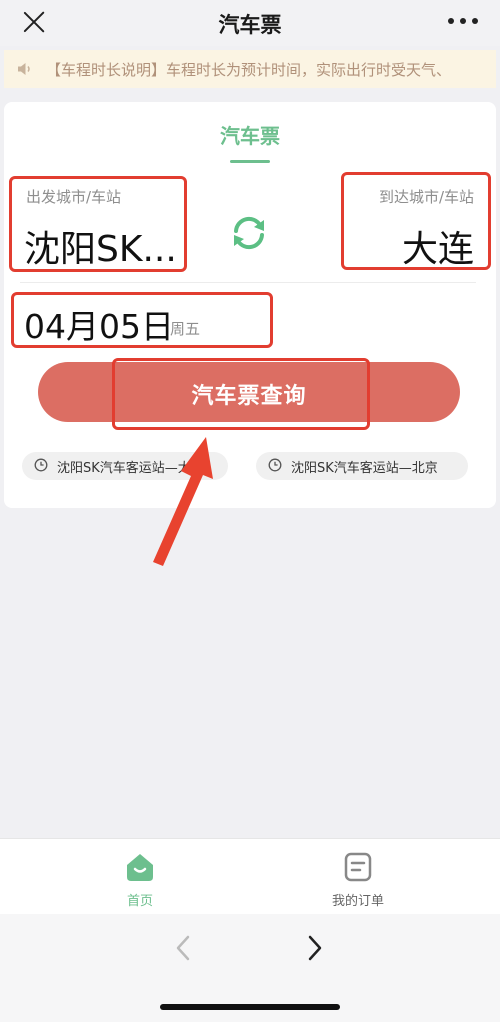 The image size is (500, 1022). I want to click on speaker-icon, so click(24, 69).